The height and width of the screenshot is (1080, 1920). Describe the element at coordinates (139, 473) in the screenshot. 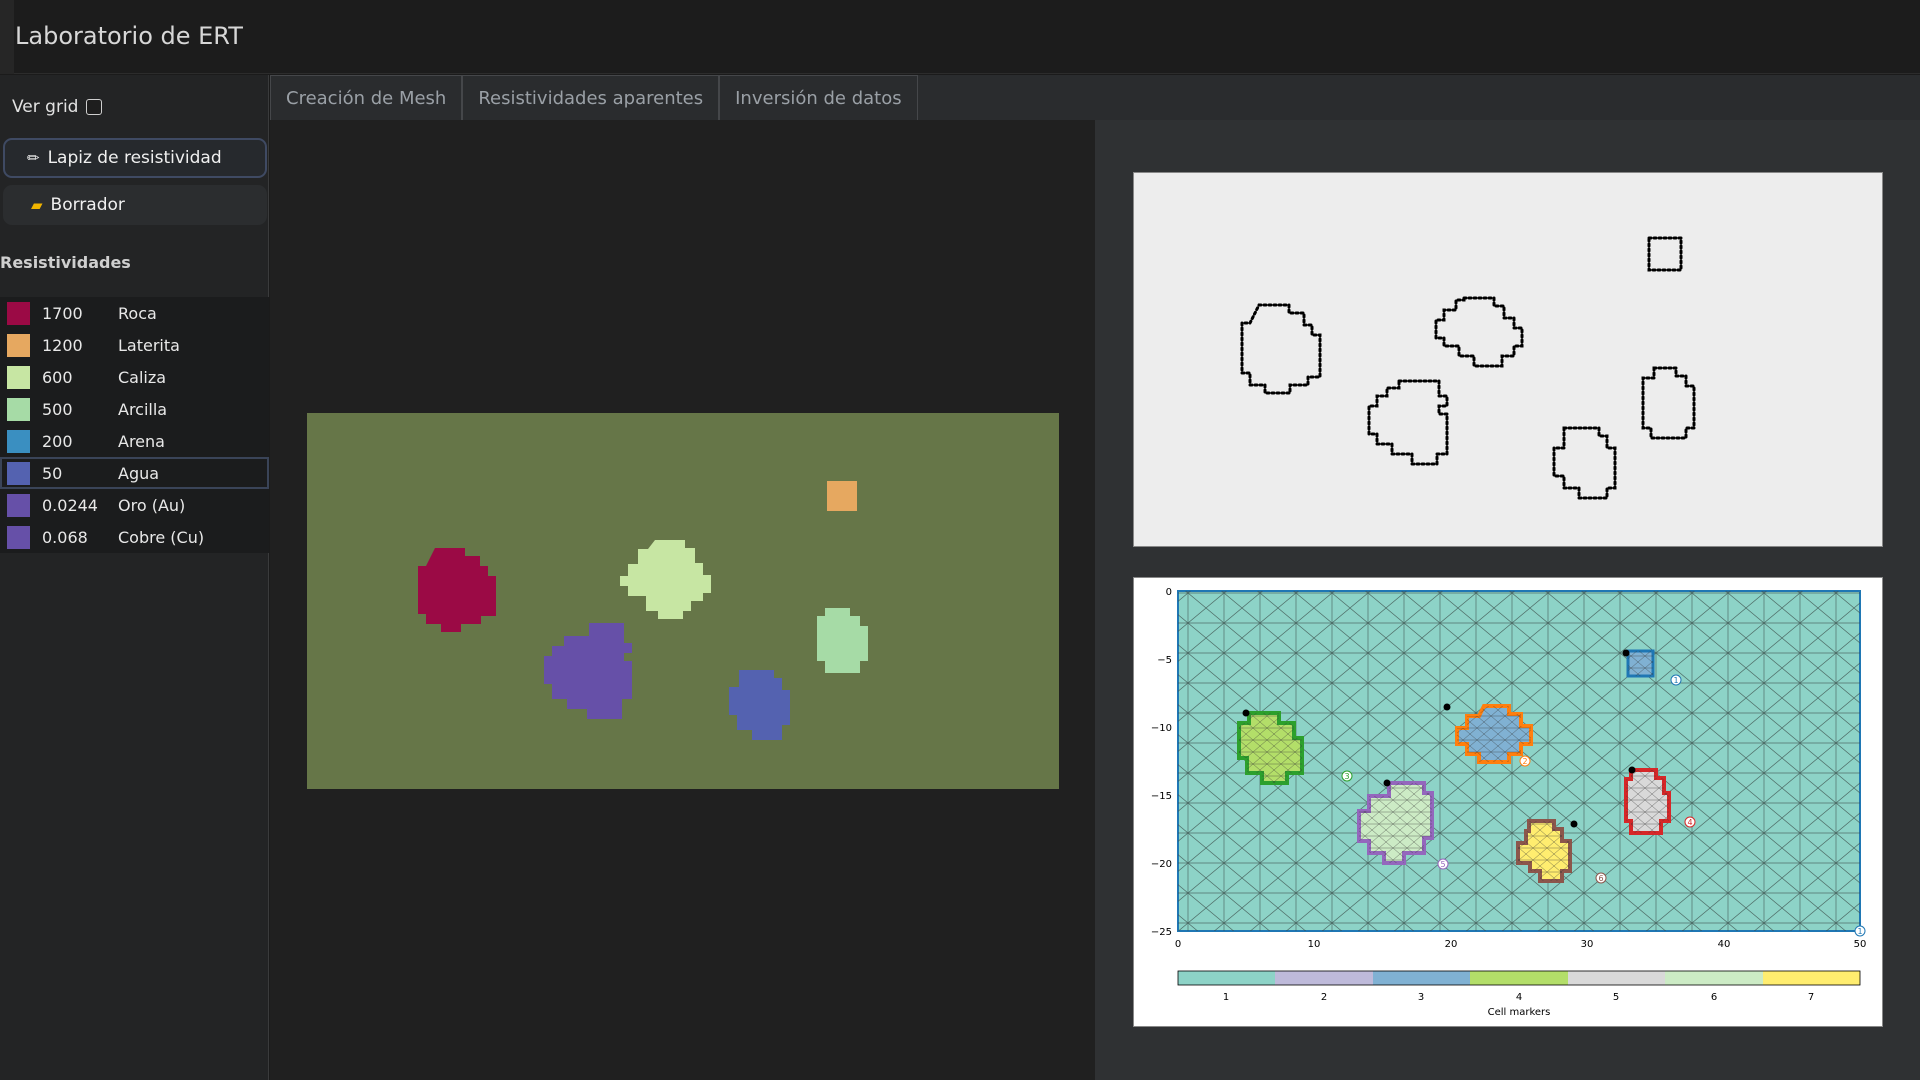

I see `resistivity-name: Agua` at that location.